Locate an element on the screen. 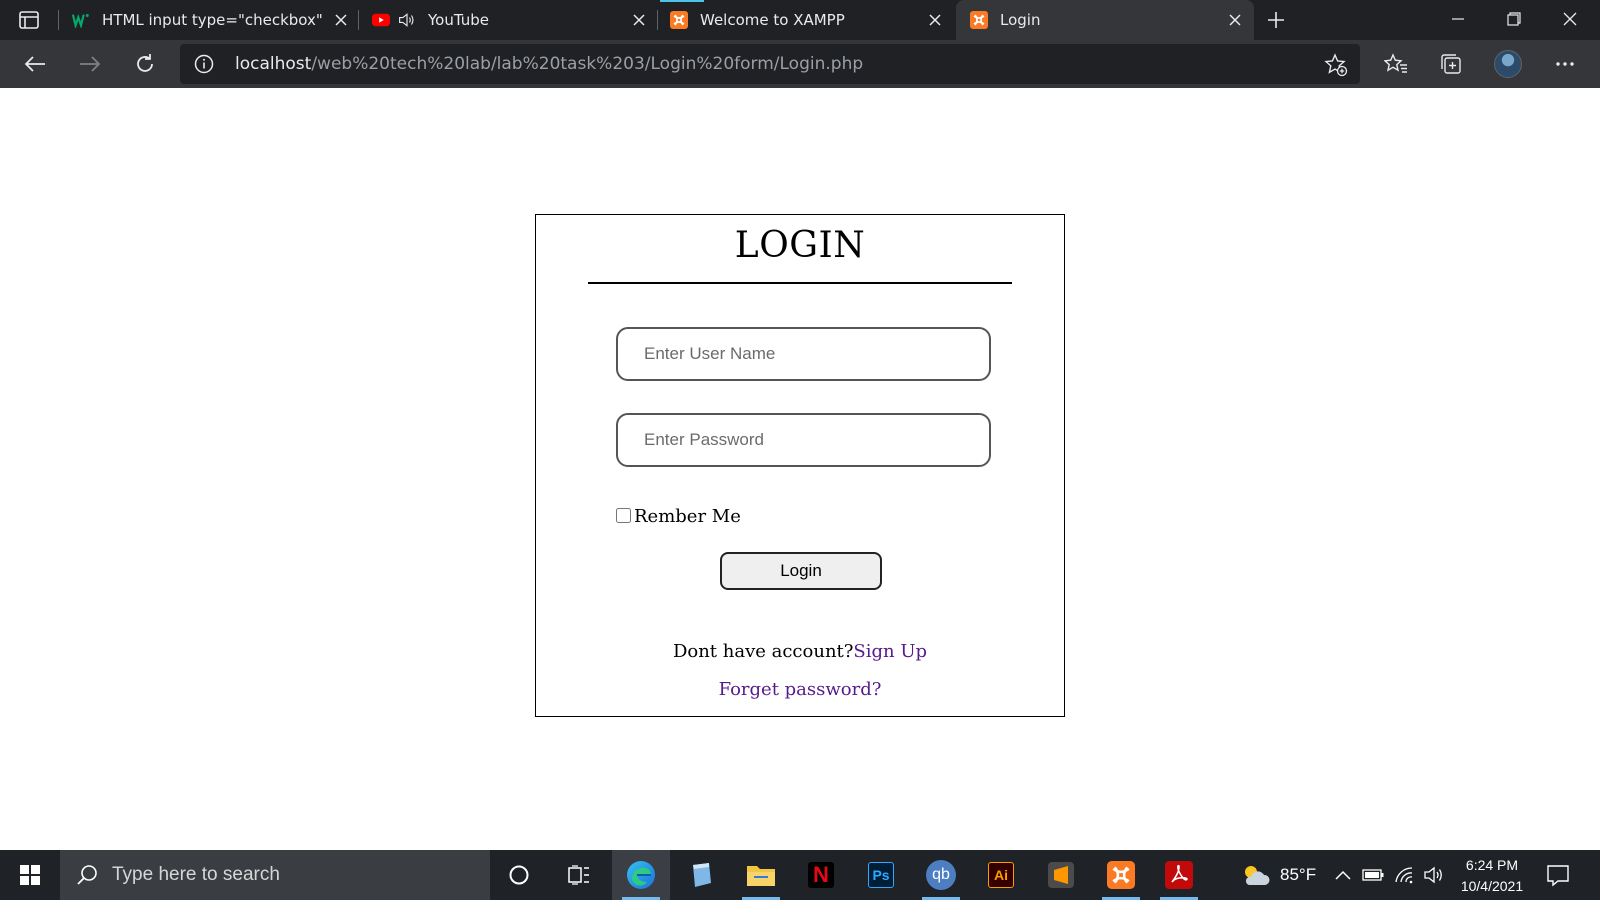 Image resolution: width=1600 pixels, height=900 pixels. edge-icon is located at coordinates (641, 875).